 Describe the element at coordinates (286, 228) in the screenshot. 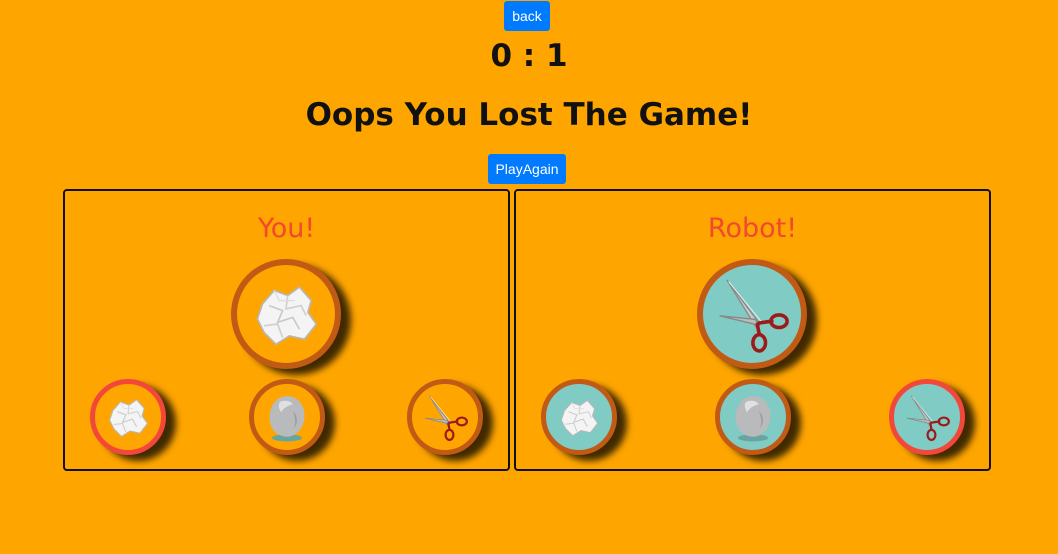

I see `player-title: You!` at that location.